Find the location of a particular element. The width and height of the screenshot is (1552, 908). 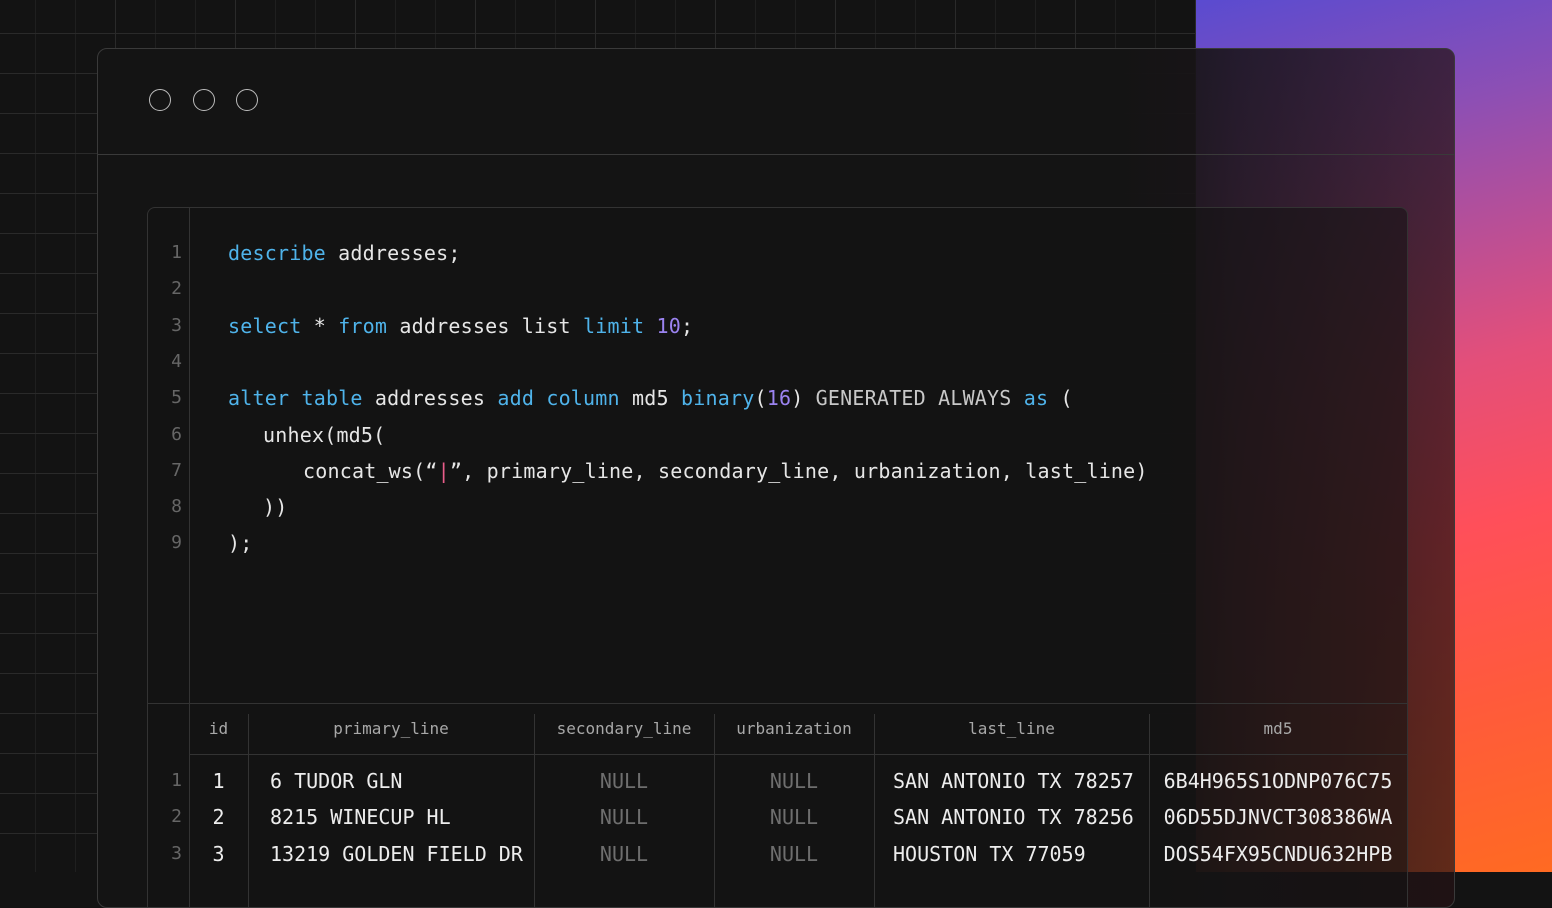

code-token: GENERATED ALWAYS is located at coordinates (913, 398).